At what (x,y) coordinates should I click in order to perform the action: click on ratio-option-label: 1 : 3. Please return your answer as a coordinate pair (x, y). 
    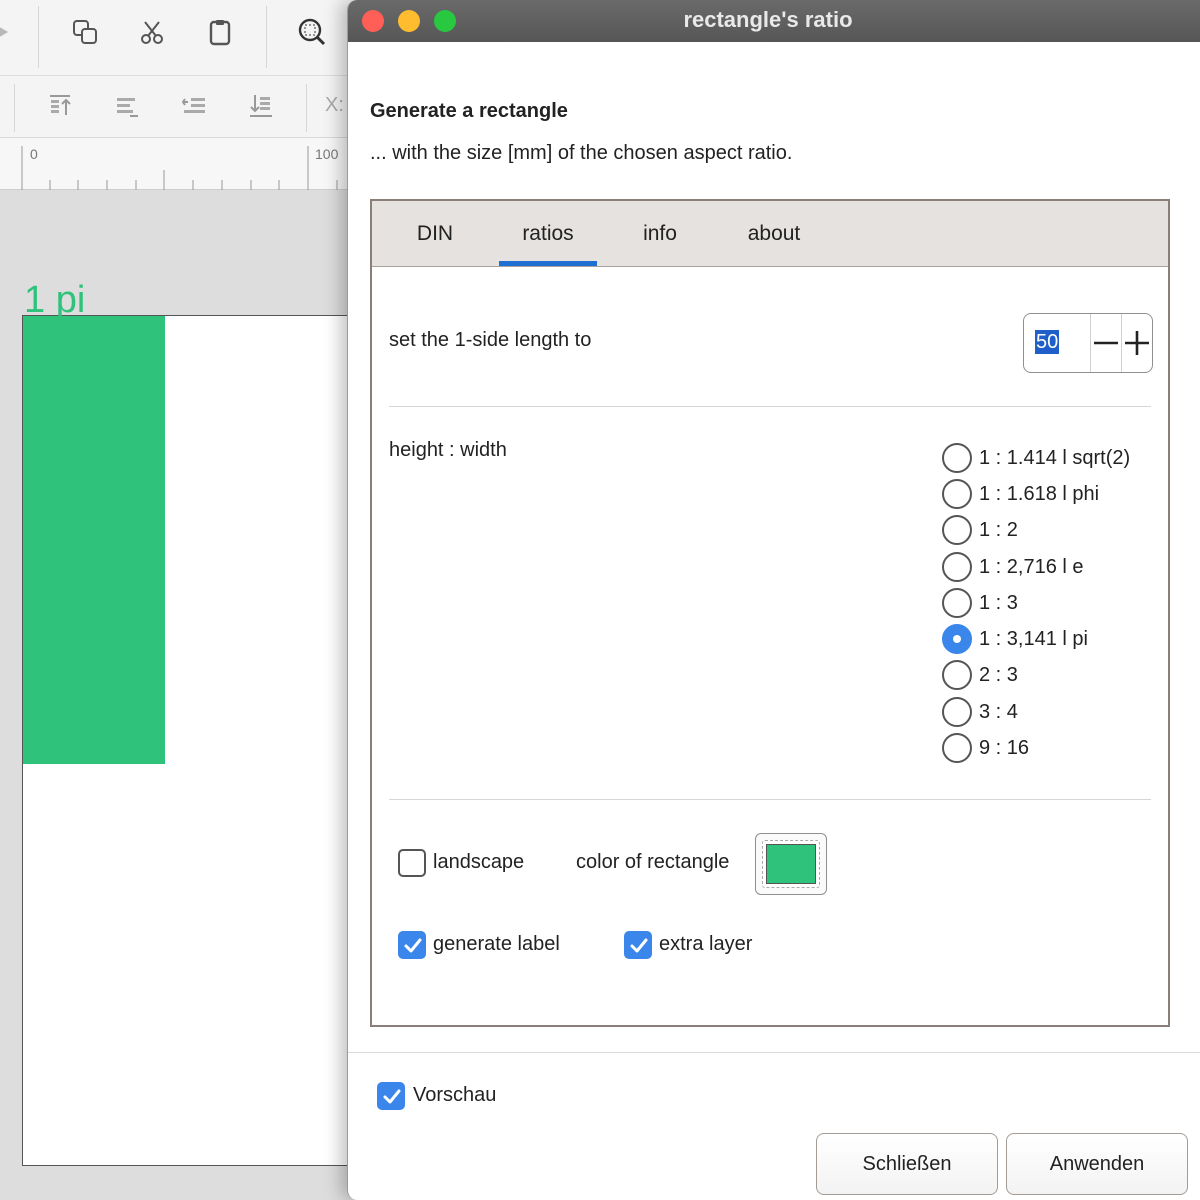
    Looking at the image, I should click on (998, 602).